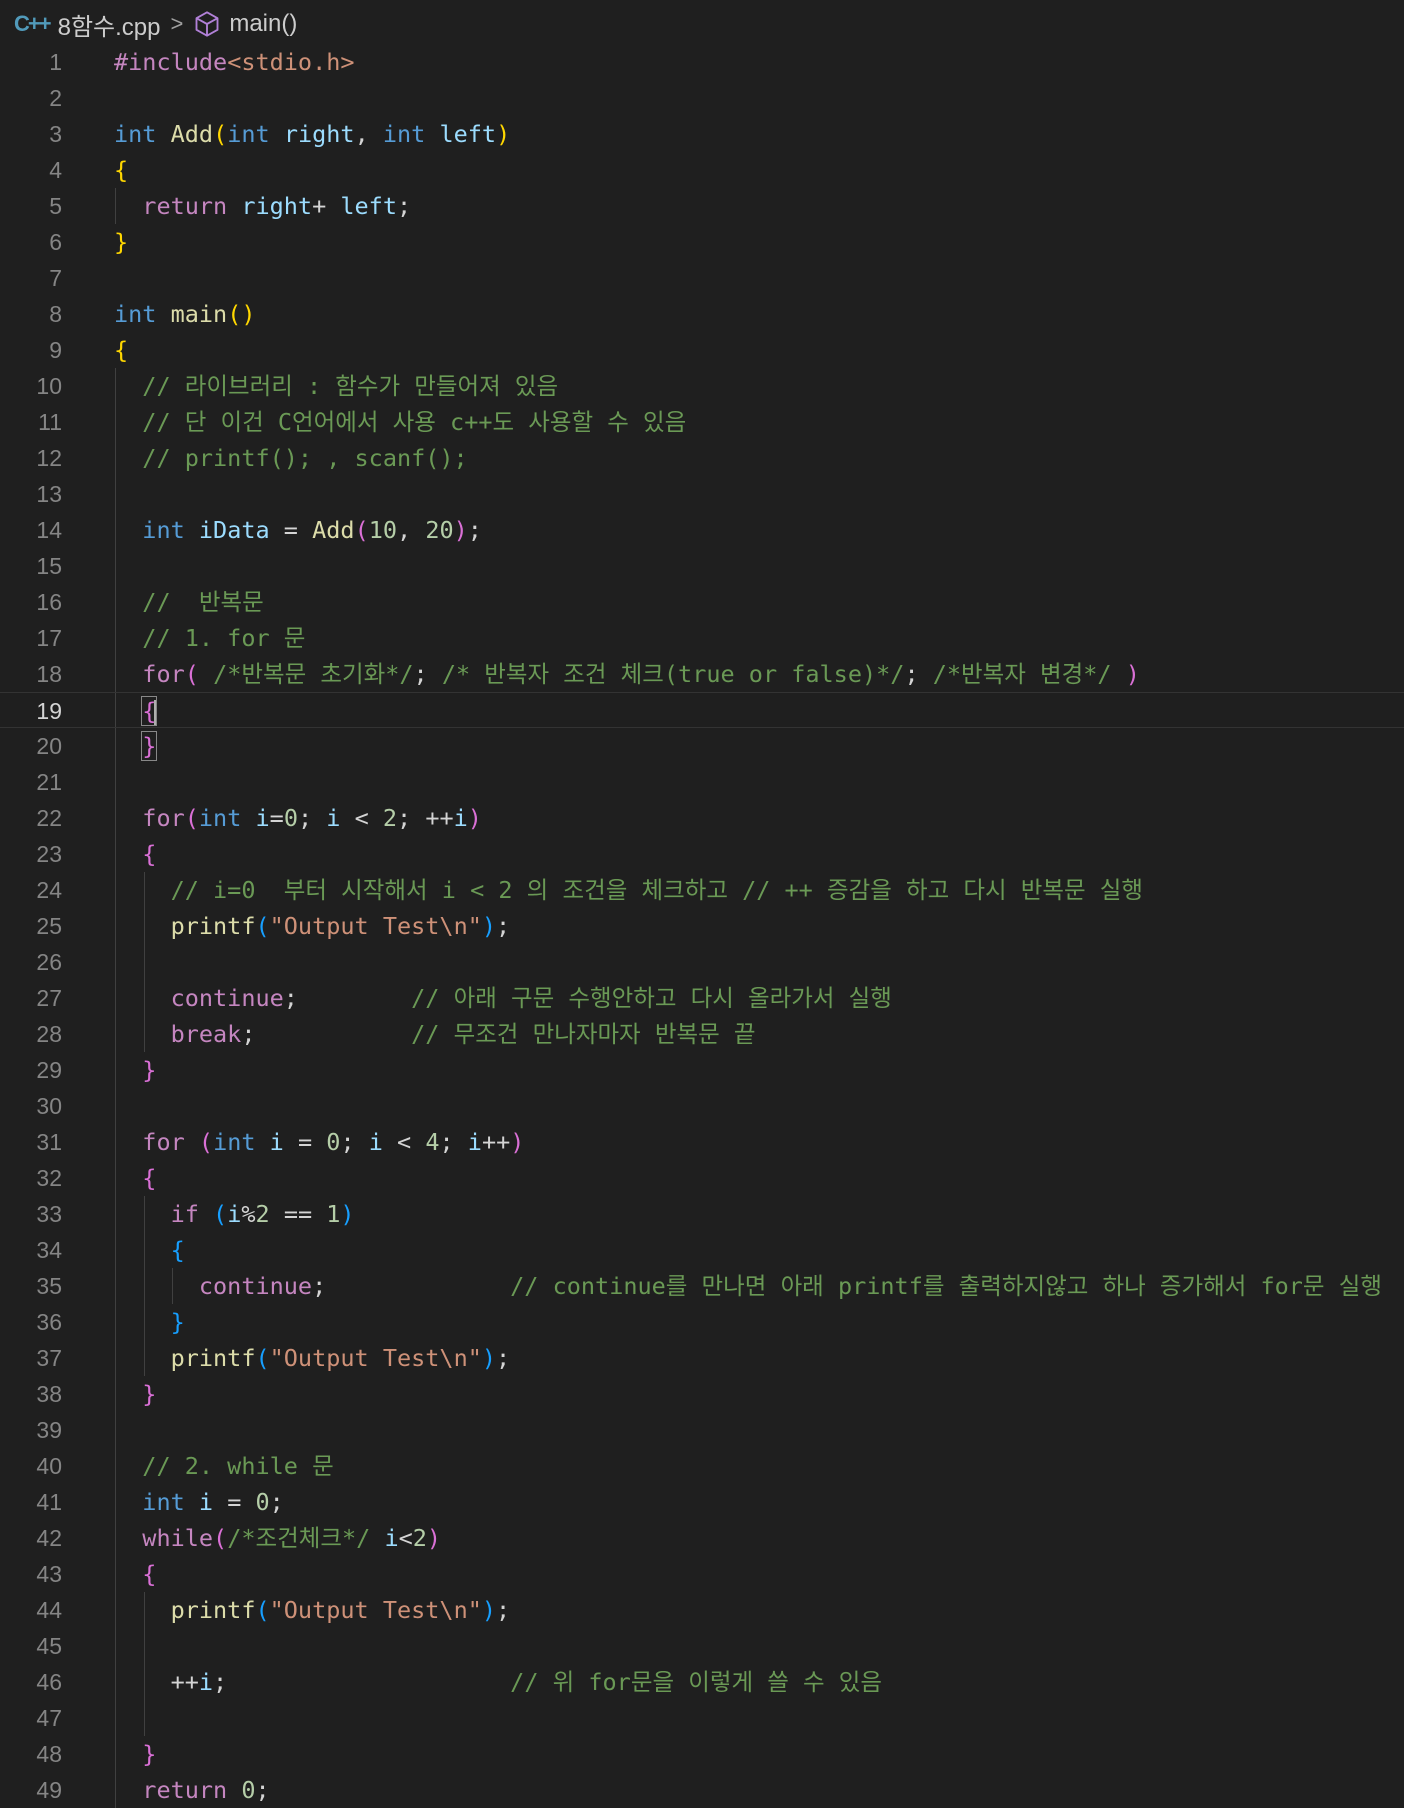 The image size is (1404, 1808). What do you see at coordinates (702, 1070) in the screenshot?
I see `code-line: 29 }` at bounding box center [702, 1070].